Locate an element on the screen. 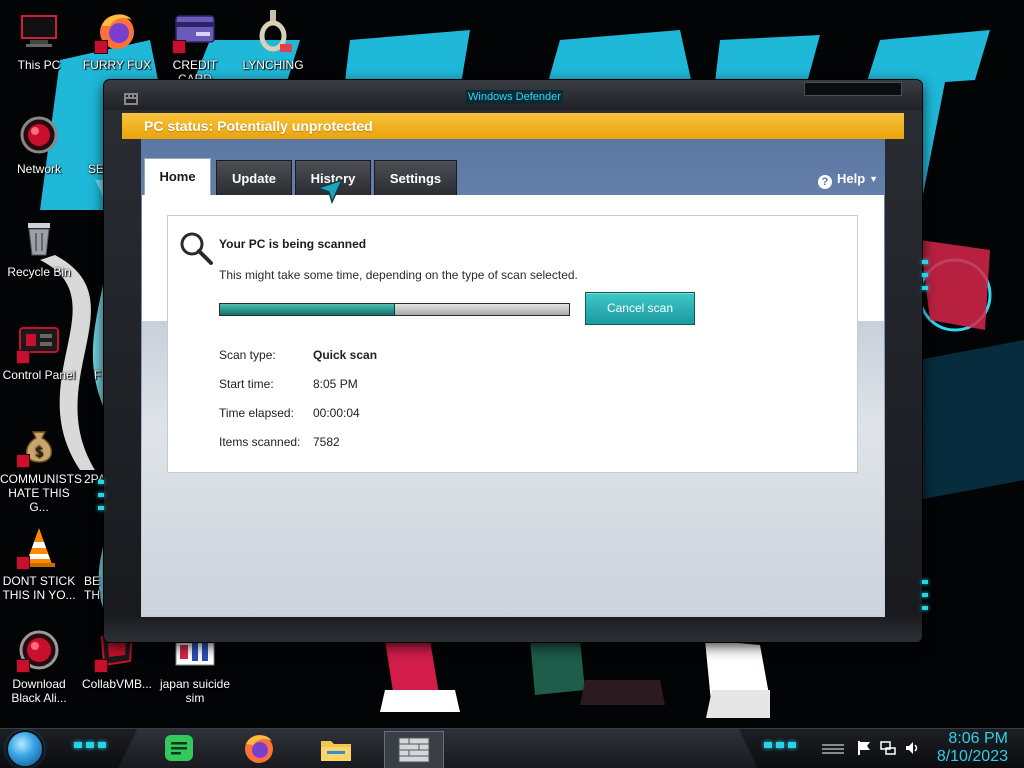 This screenshot has width=1024, height=768. items-scanned-value: 7582 is located at coordinates (326, 442).